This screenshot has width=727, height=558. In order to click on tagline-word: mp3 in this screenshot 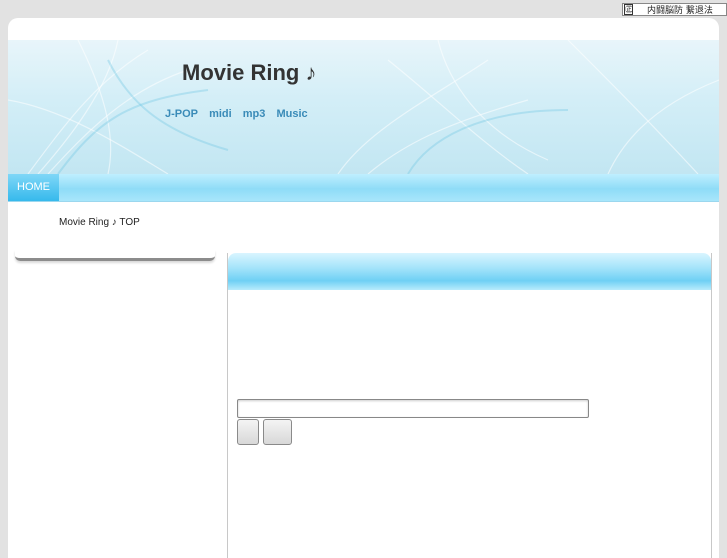, I will do `click(254, 114)`.